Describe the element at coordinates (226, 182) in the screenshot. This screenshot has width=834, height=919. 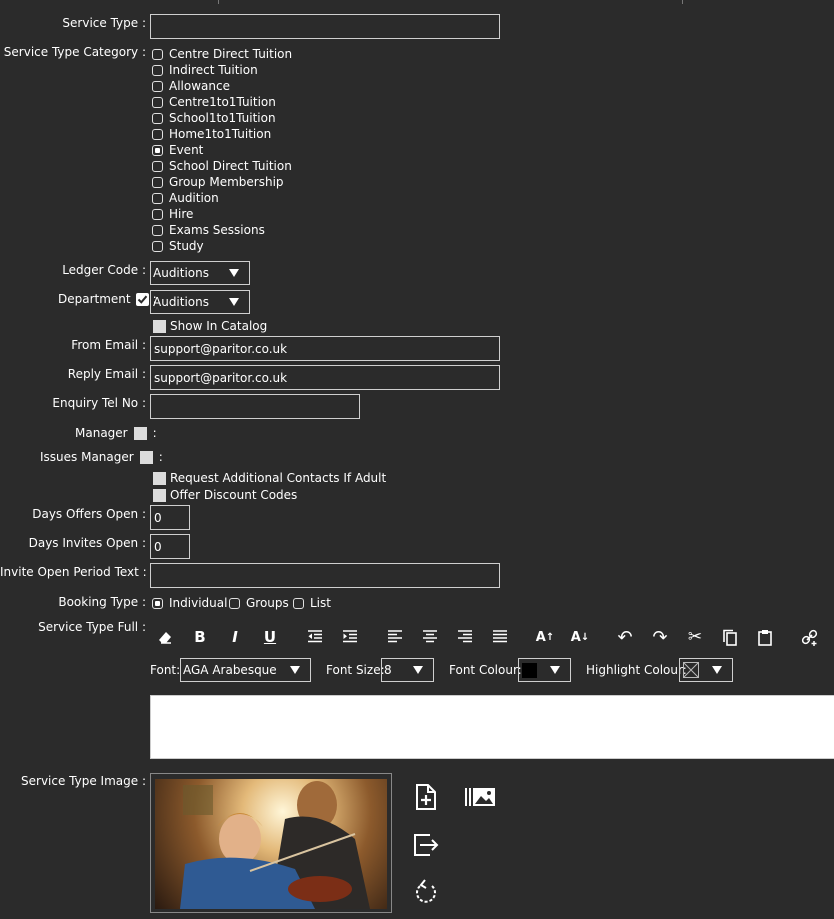
I see `category-option-label: Group Membership` at that location.